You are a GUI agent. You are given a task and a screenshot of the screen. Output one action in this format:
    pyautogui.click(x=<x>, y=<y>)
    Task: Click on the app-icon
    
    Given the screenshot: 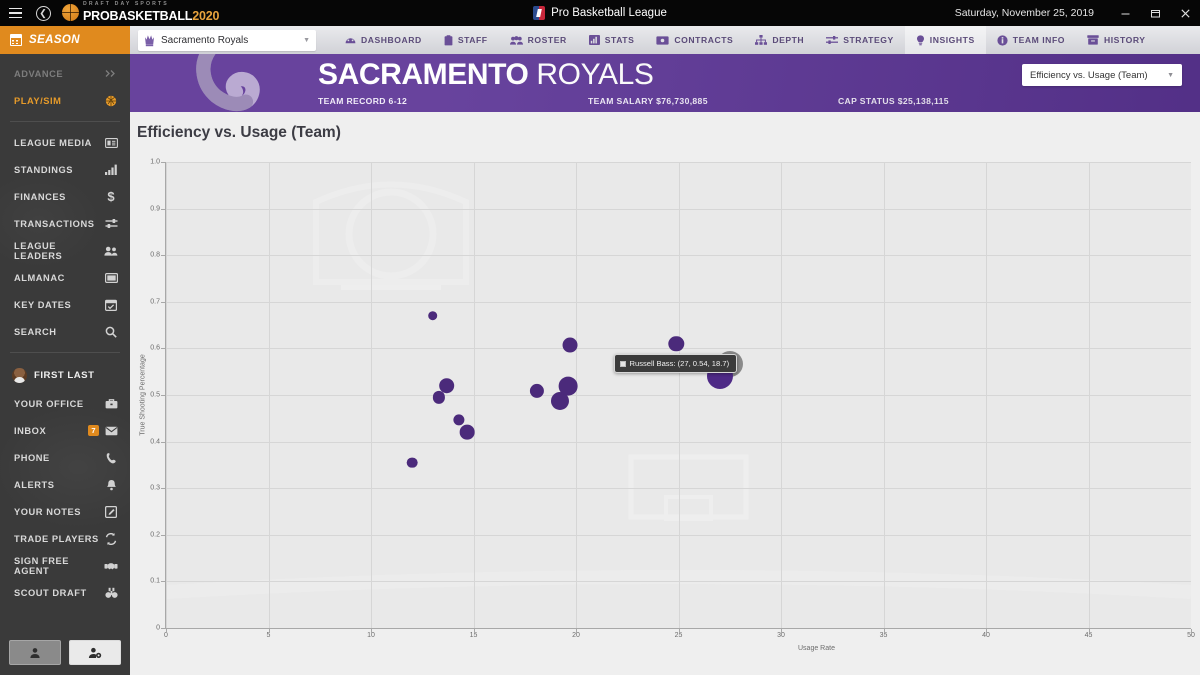 What is the action you would take?
    pyautogui.click(x=539, y=13)
    